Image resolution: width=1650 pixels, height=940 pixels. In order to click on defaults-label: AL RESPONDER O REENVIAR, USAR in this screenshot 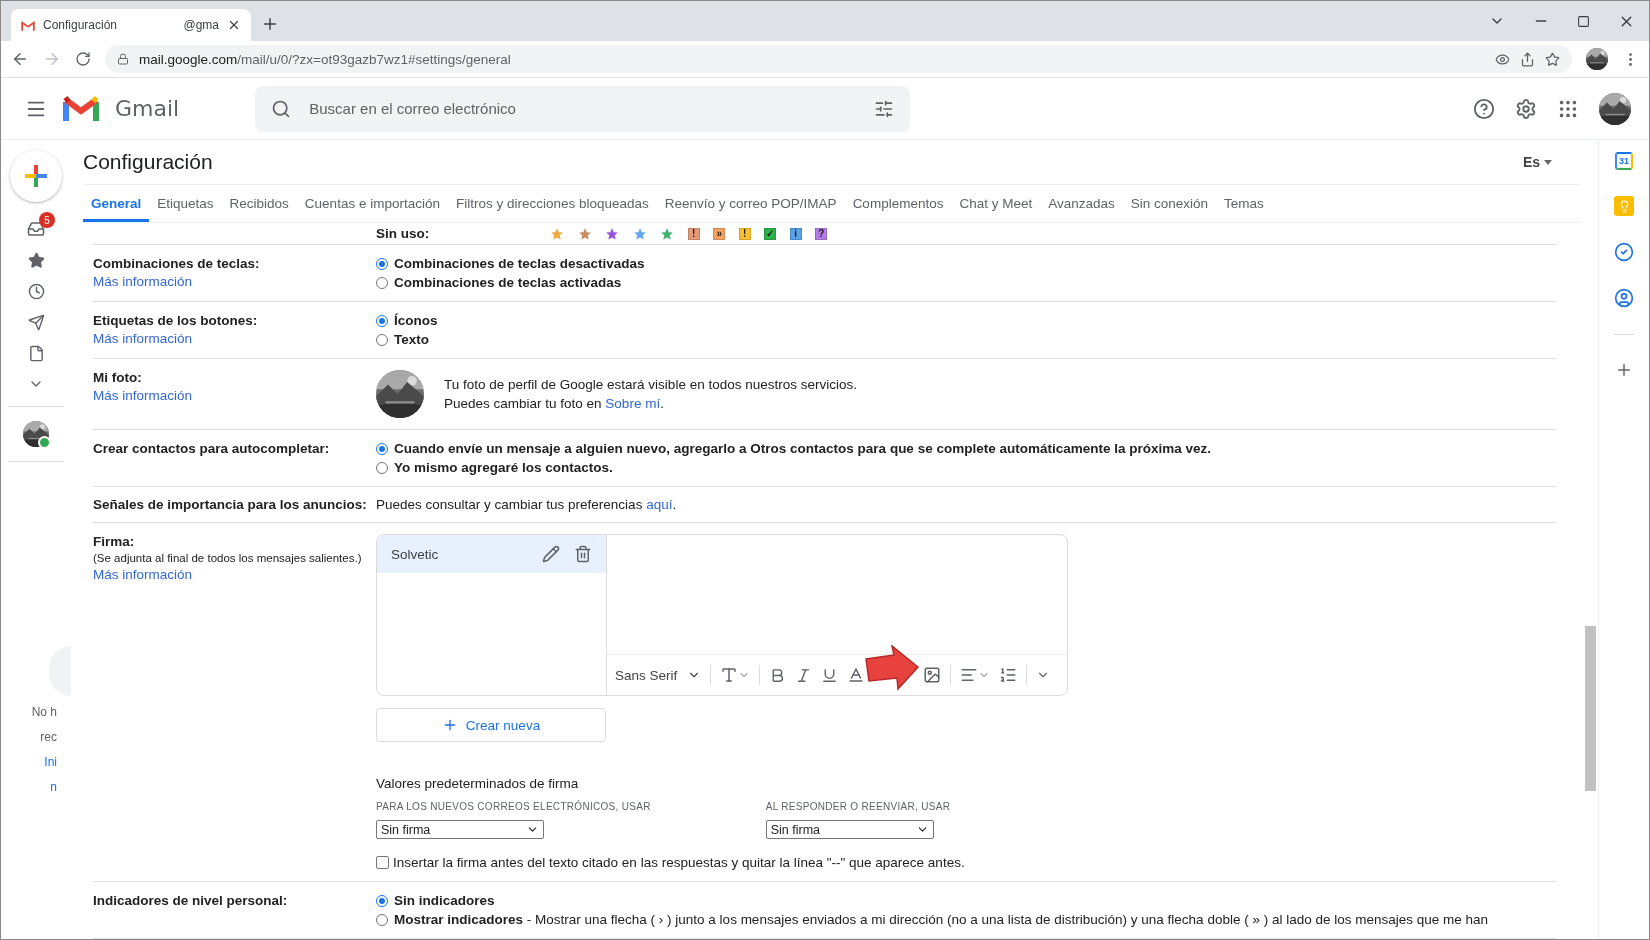, I will do `click(858, 806)`.